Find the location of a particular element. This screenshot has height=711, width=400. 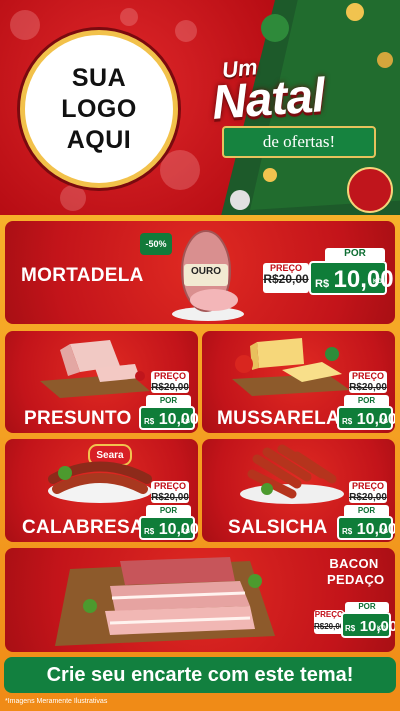

title-natal: Natal is located at coordinates (268, 99).